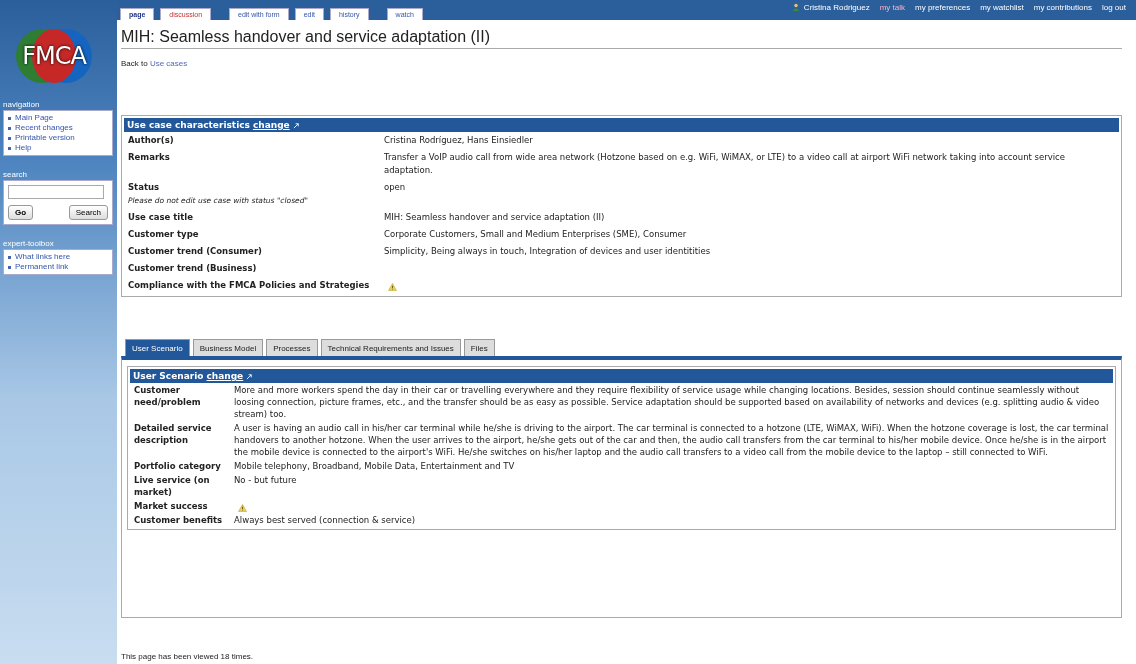 This screenshot has width=1136, height=664. What do you see at coordinates (1113, 7) in the screenshot?
I see `user-link: log out` at bounding box center [1113, 7].